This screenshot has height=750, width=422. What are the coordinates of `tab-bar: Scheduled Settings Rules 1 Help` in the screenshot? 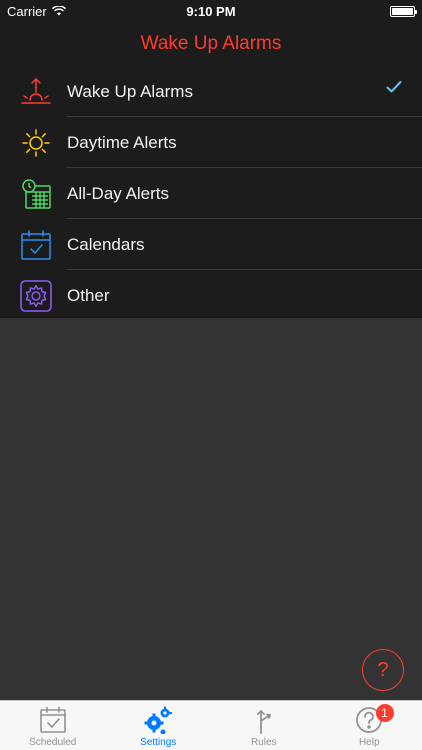 It's located at (211, 725).